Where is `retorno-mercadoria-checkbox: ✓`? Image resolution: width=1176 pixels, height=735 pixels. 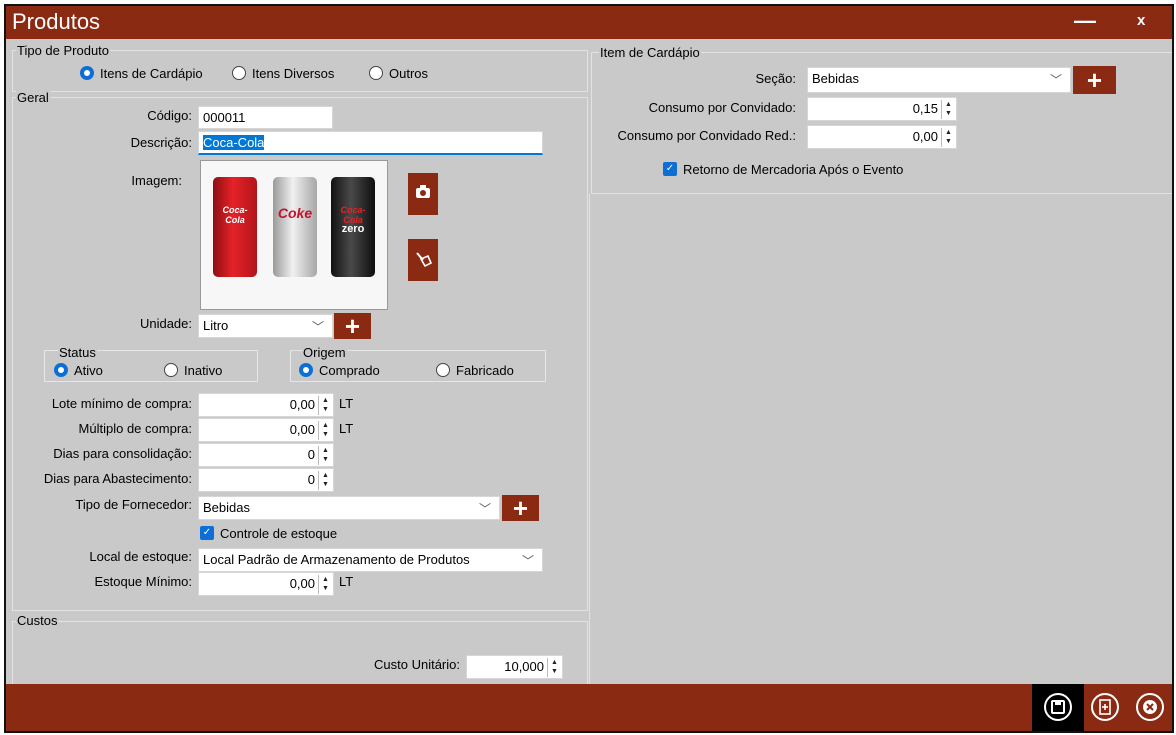
retorno-mercadoria-checkbox: ✓ is located at coordinates (670, 169).